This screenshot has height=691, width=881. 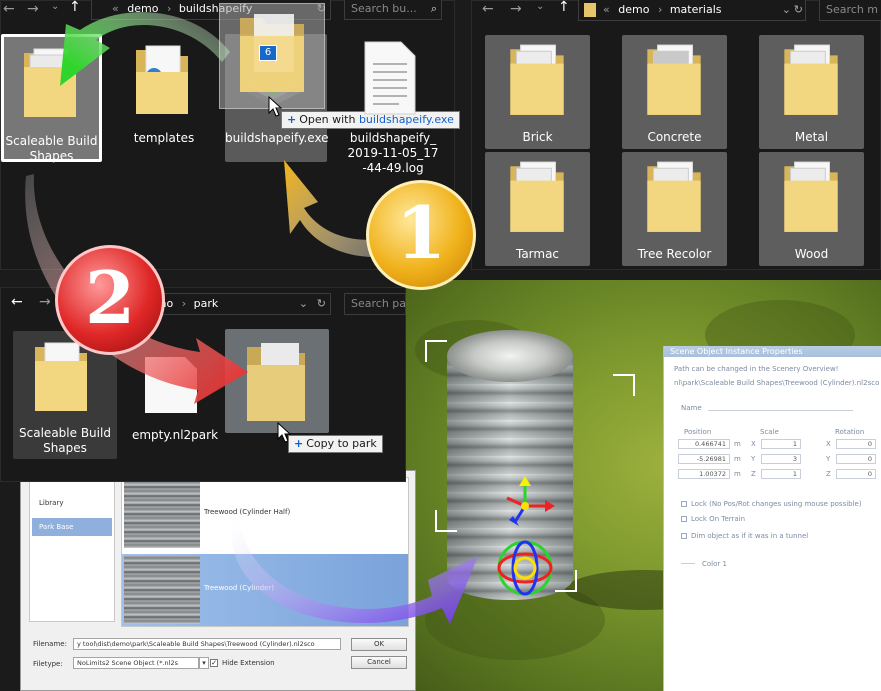 What do you see at coordinates (110, 300) in the screenshot?
I see `step-two-badge: 2` at bounding box center [110, 300].